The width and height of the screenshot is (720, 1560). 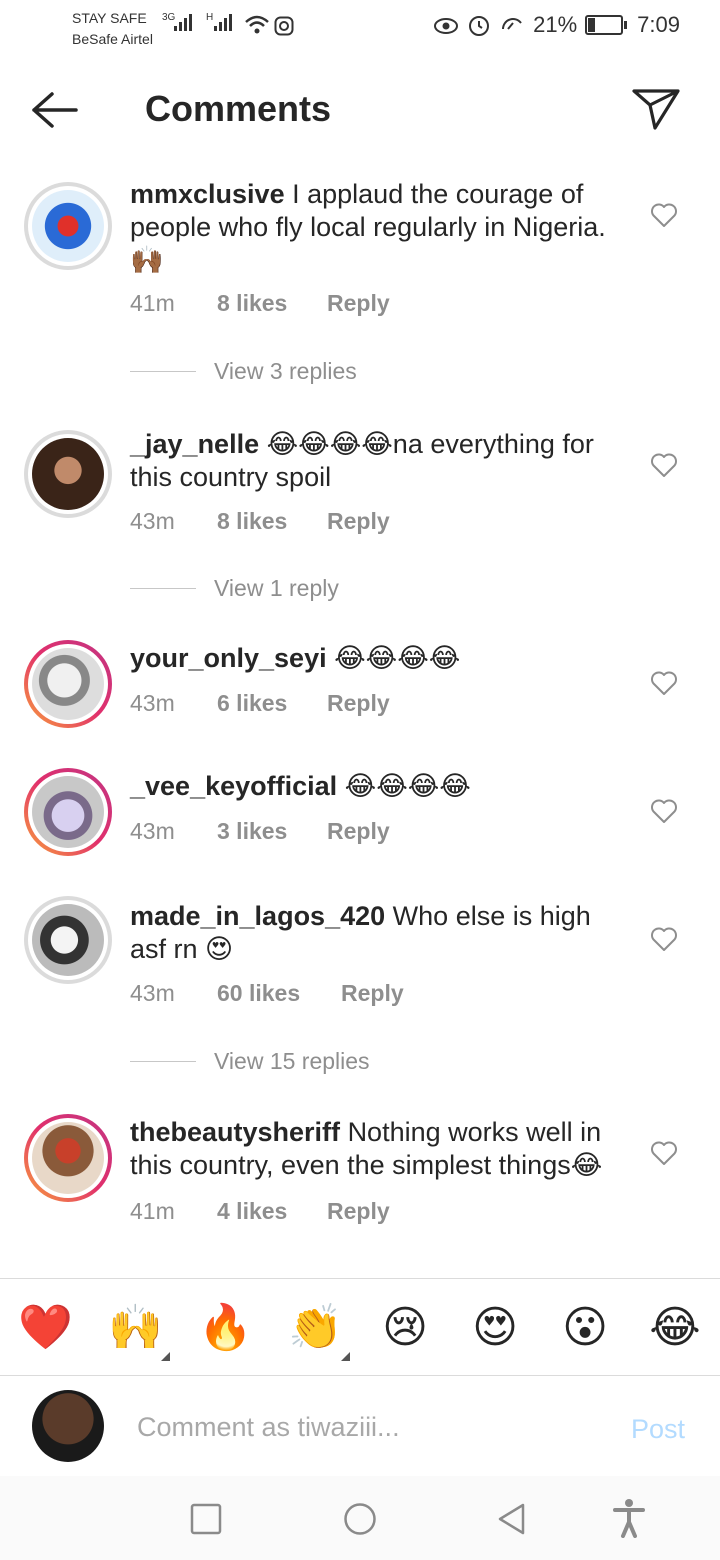 I want to click on my-avatar, so click(x=68, y=1426).